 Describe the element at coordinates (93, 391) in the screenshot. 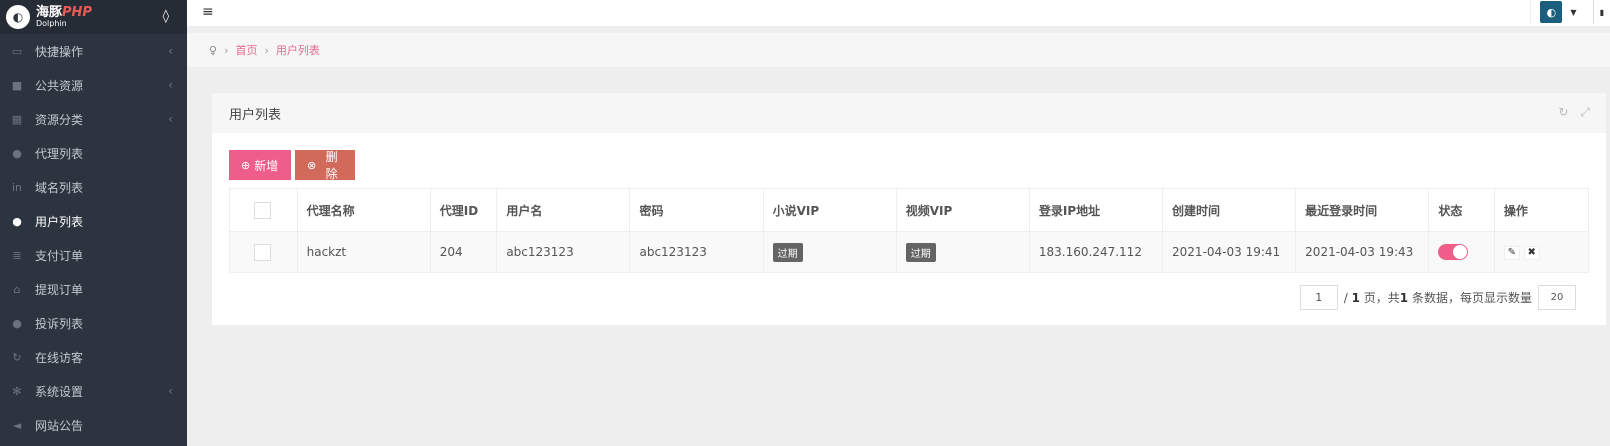

I see `sidebar-item-system-settings: ✻ 系统设置 ‹` at that location.